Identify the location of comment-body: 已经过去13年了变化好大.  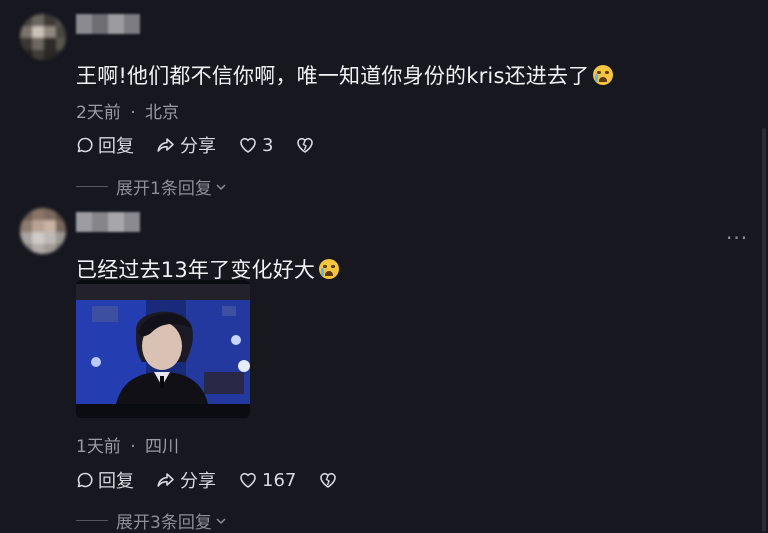
(196, 270).